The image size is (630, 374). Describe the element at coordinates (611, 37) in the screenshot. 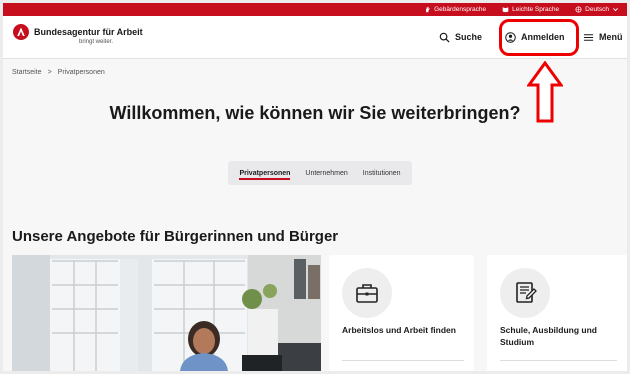

I see `menu-label: Menü` at that location.